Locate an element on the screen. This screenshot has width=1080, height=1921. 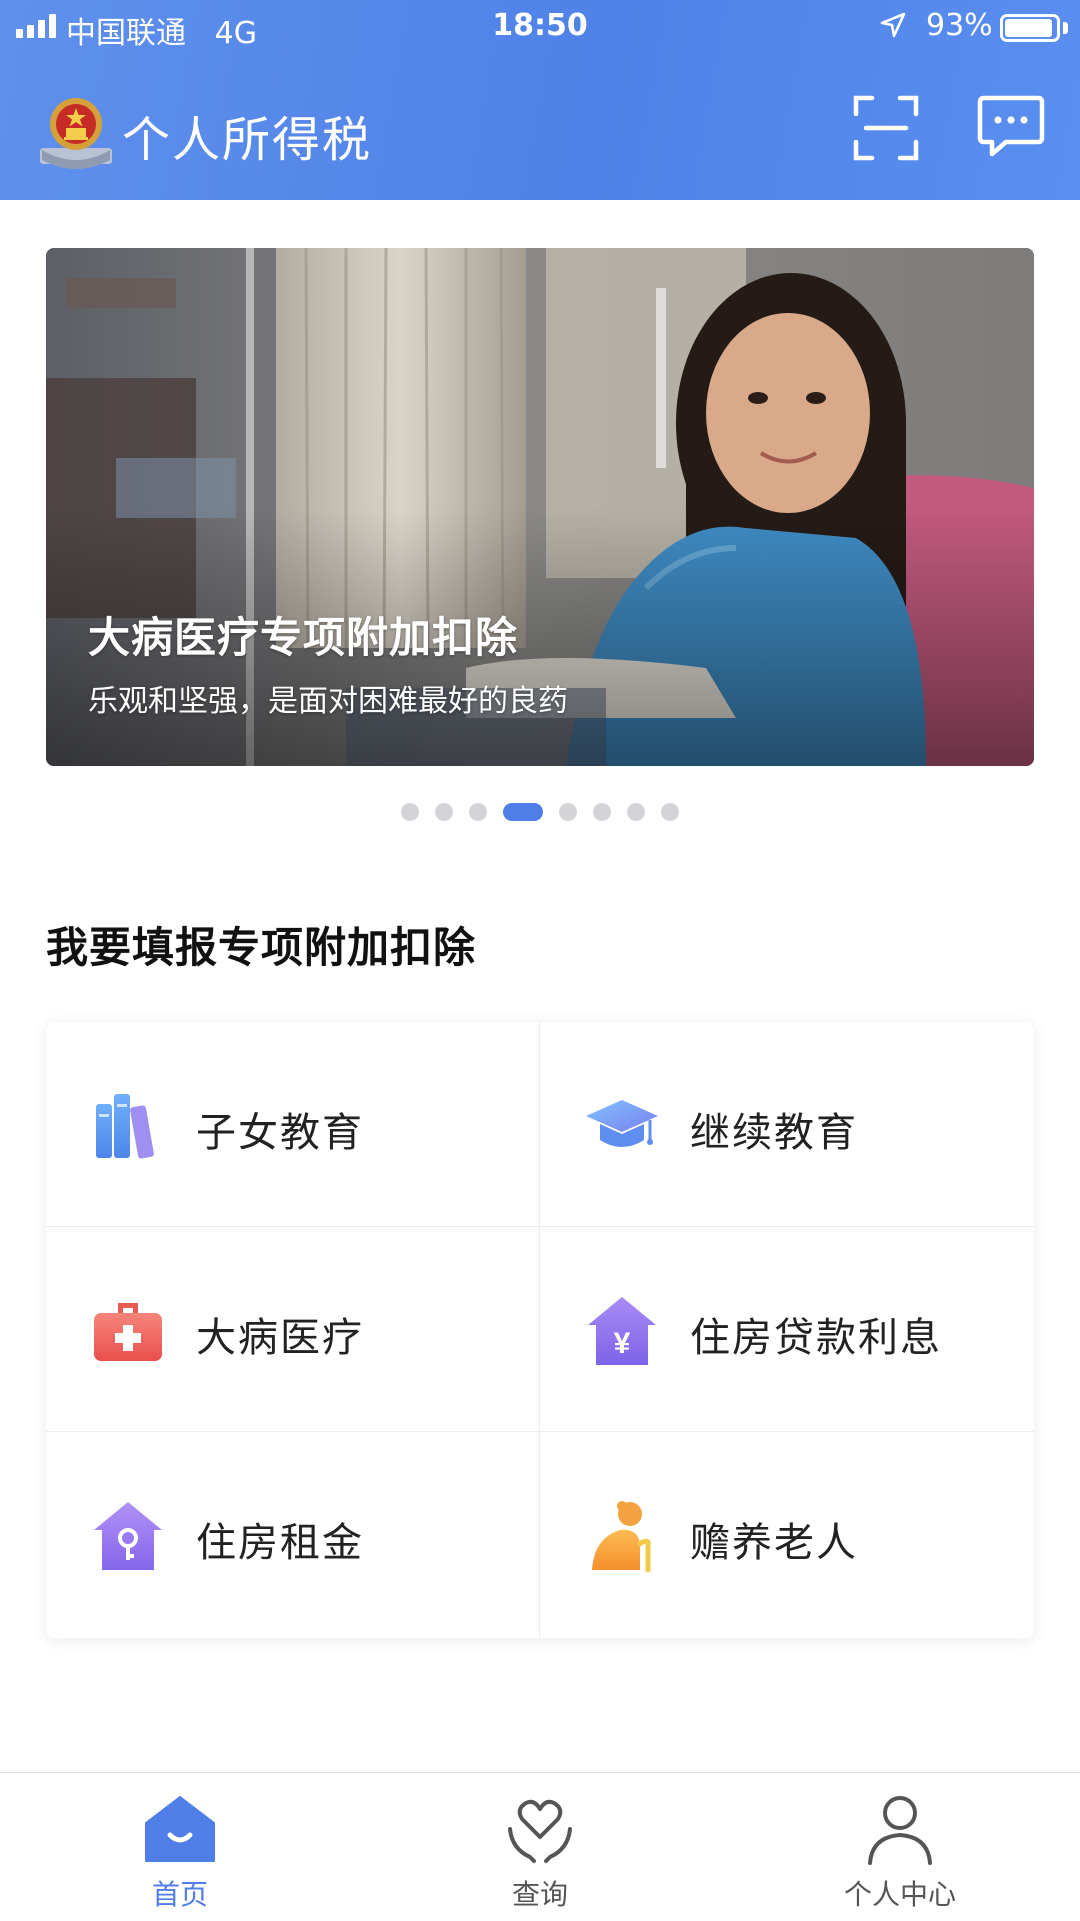
deduction-children-education: 子女教育 is located at coordinates (293, 1124).